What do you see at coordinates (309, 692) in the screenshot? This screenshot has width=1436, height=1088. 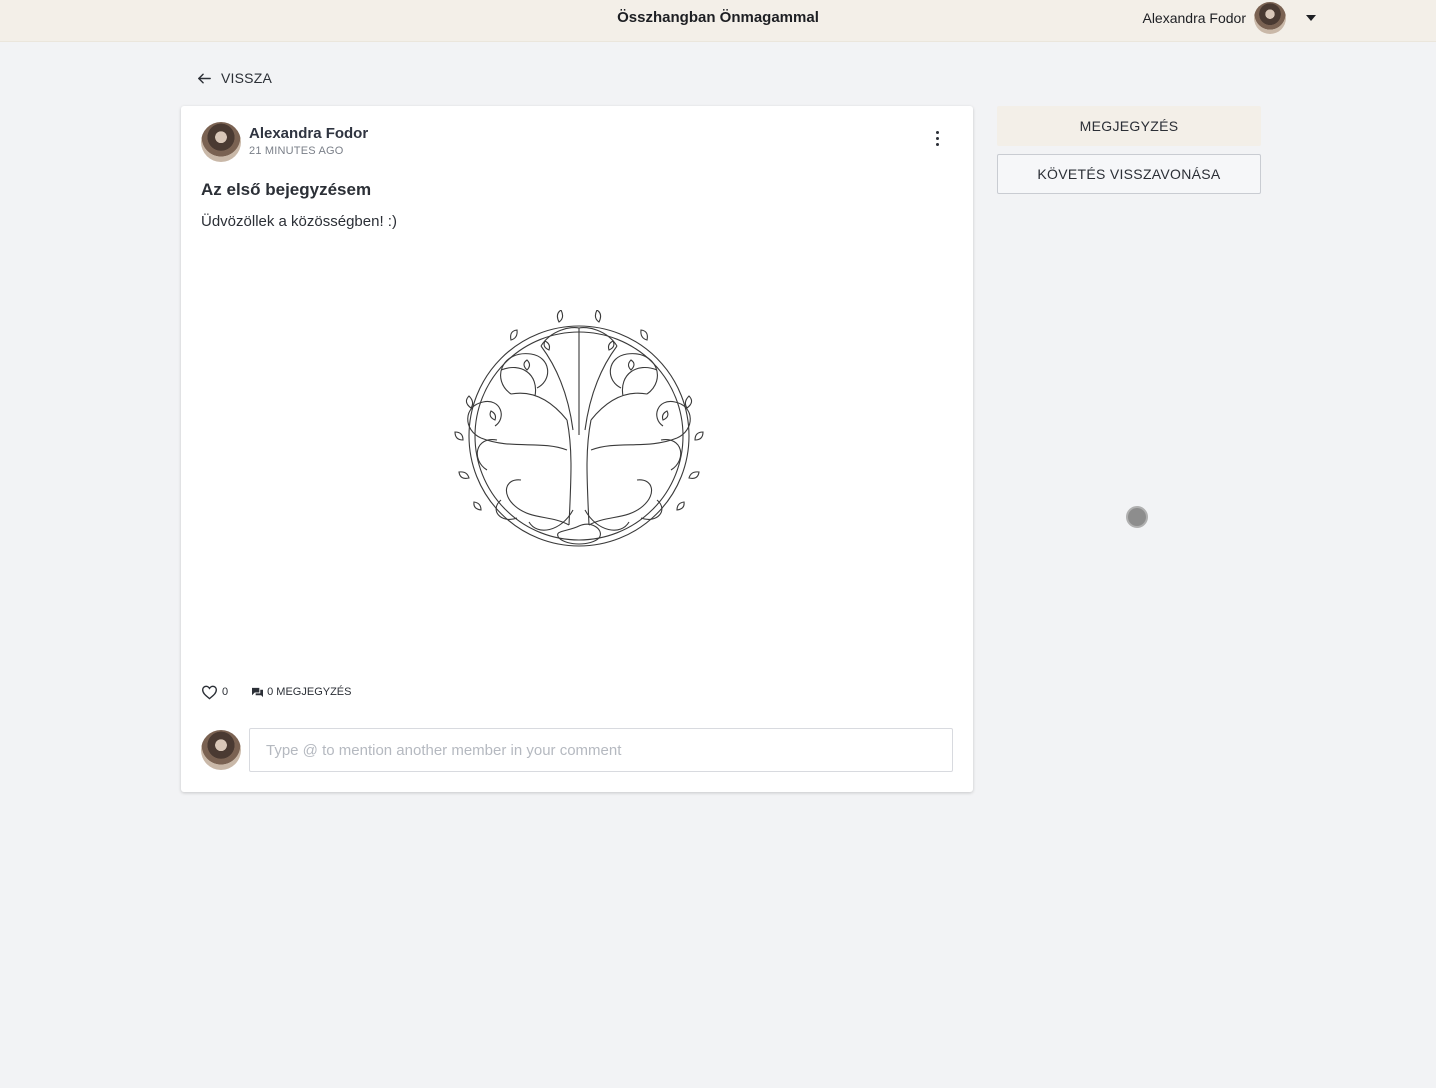 I see `comment-count-label: 0 MEGJEGYZÉS` at bounding box center [309, 692].